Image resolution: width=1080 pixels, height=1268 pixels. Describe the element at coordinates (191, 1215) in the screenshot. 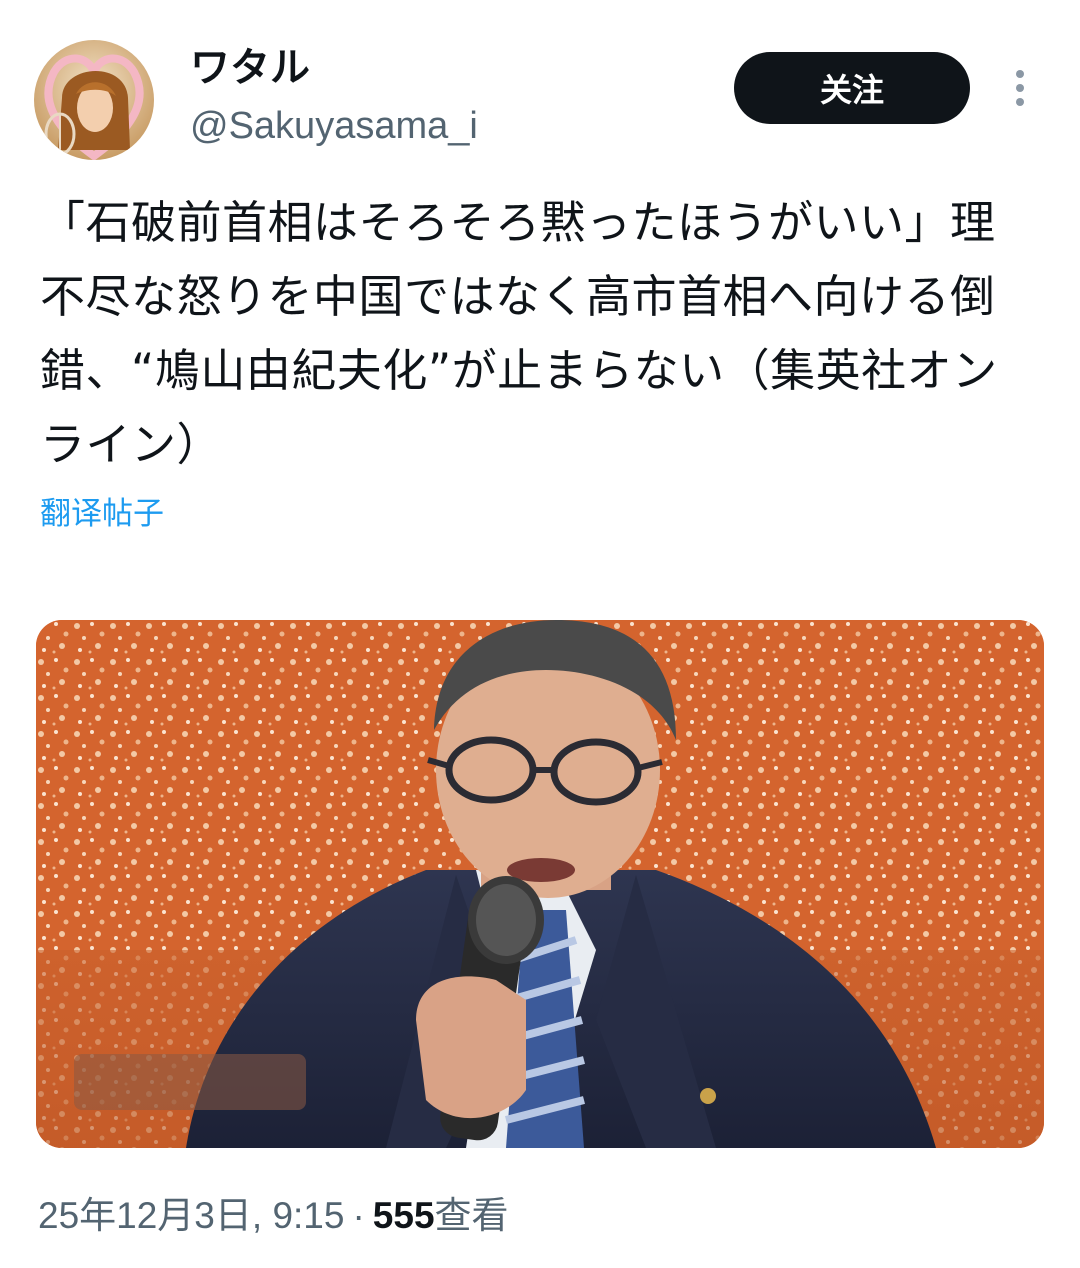

I see `tweet-timestamp: 25年12月3日, 9:15` at that location.